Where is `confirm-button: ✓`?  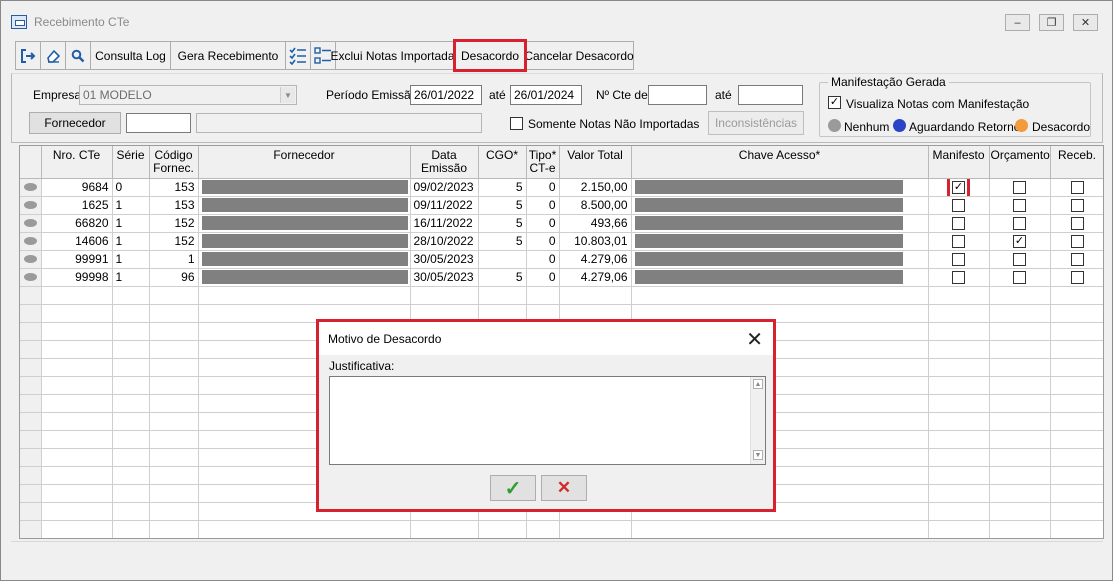
confirm-button: ✓ is located at coordinates (513, 488).